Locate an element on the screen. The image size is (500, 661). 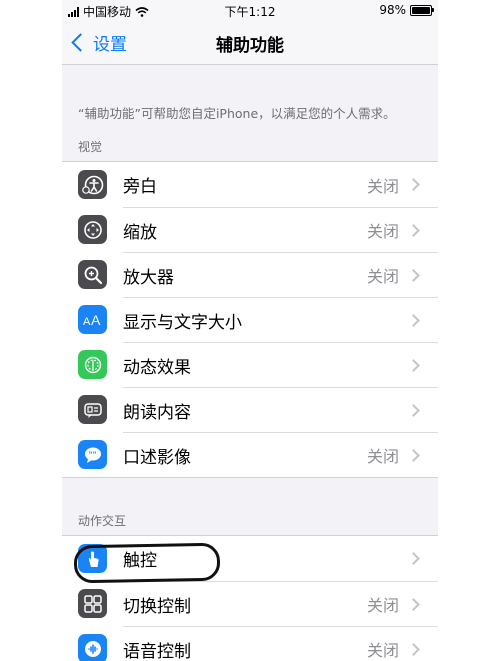
spoken-content-icon is located at coordinates (92, 409).